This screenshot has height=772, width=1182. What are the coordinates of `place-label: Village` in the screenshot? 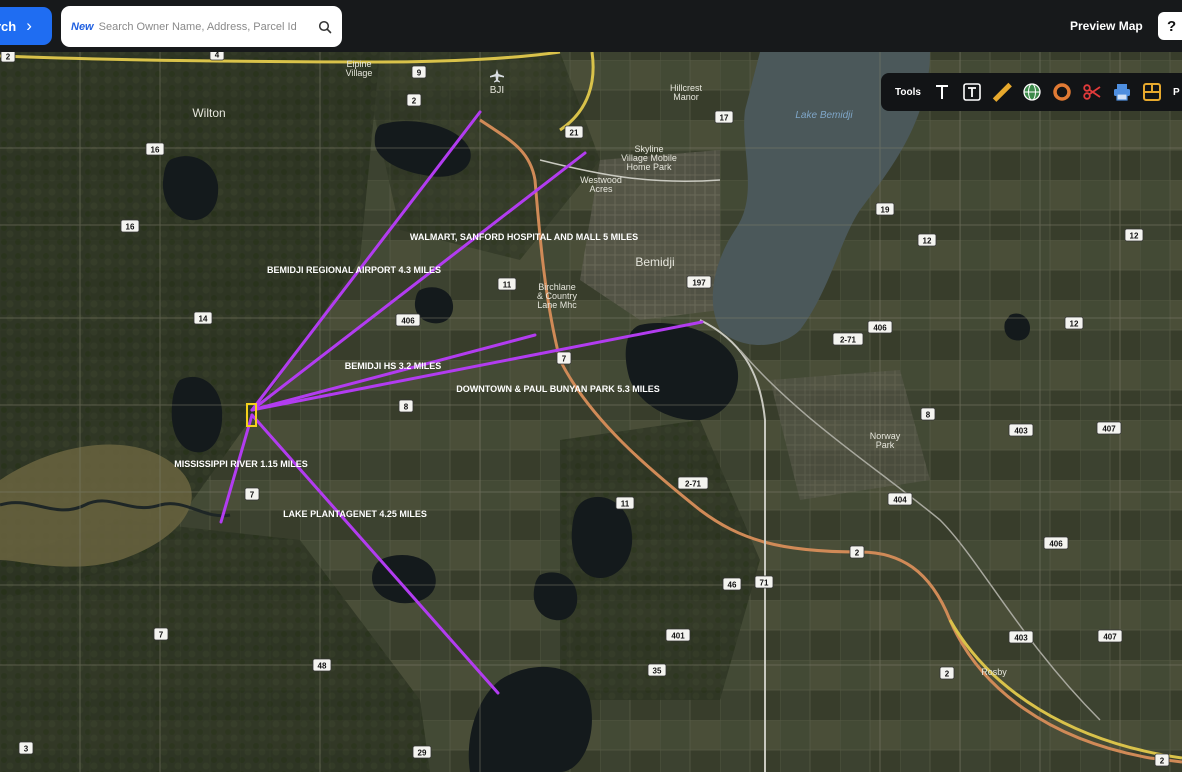 It's located at (359, 73).